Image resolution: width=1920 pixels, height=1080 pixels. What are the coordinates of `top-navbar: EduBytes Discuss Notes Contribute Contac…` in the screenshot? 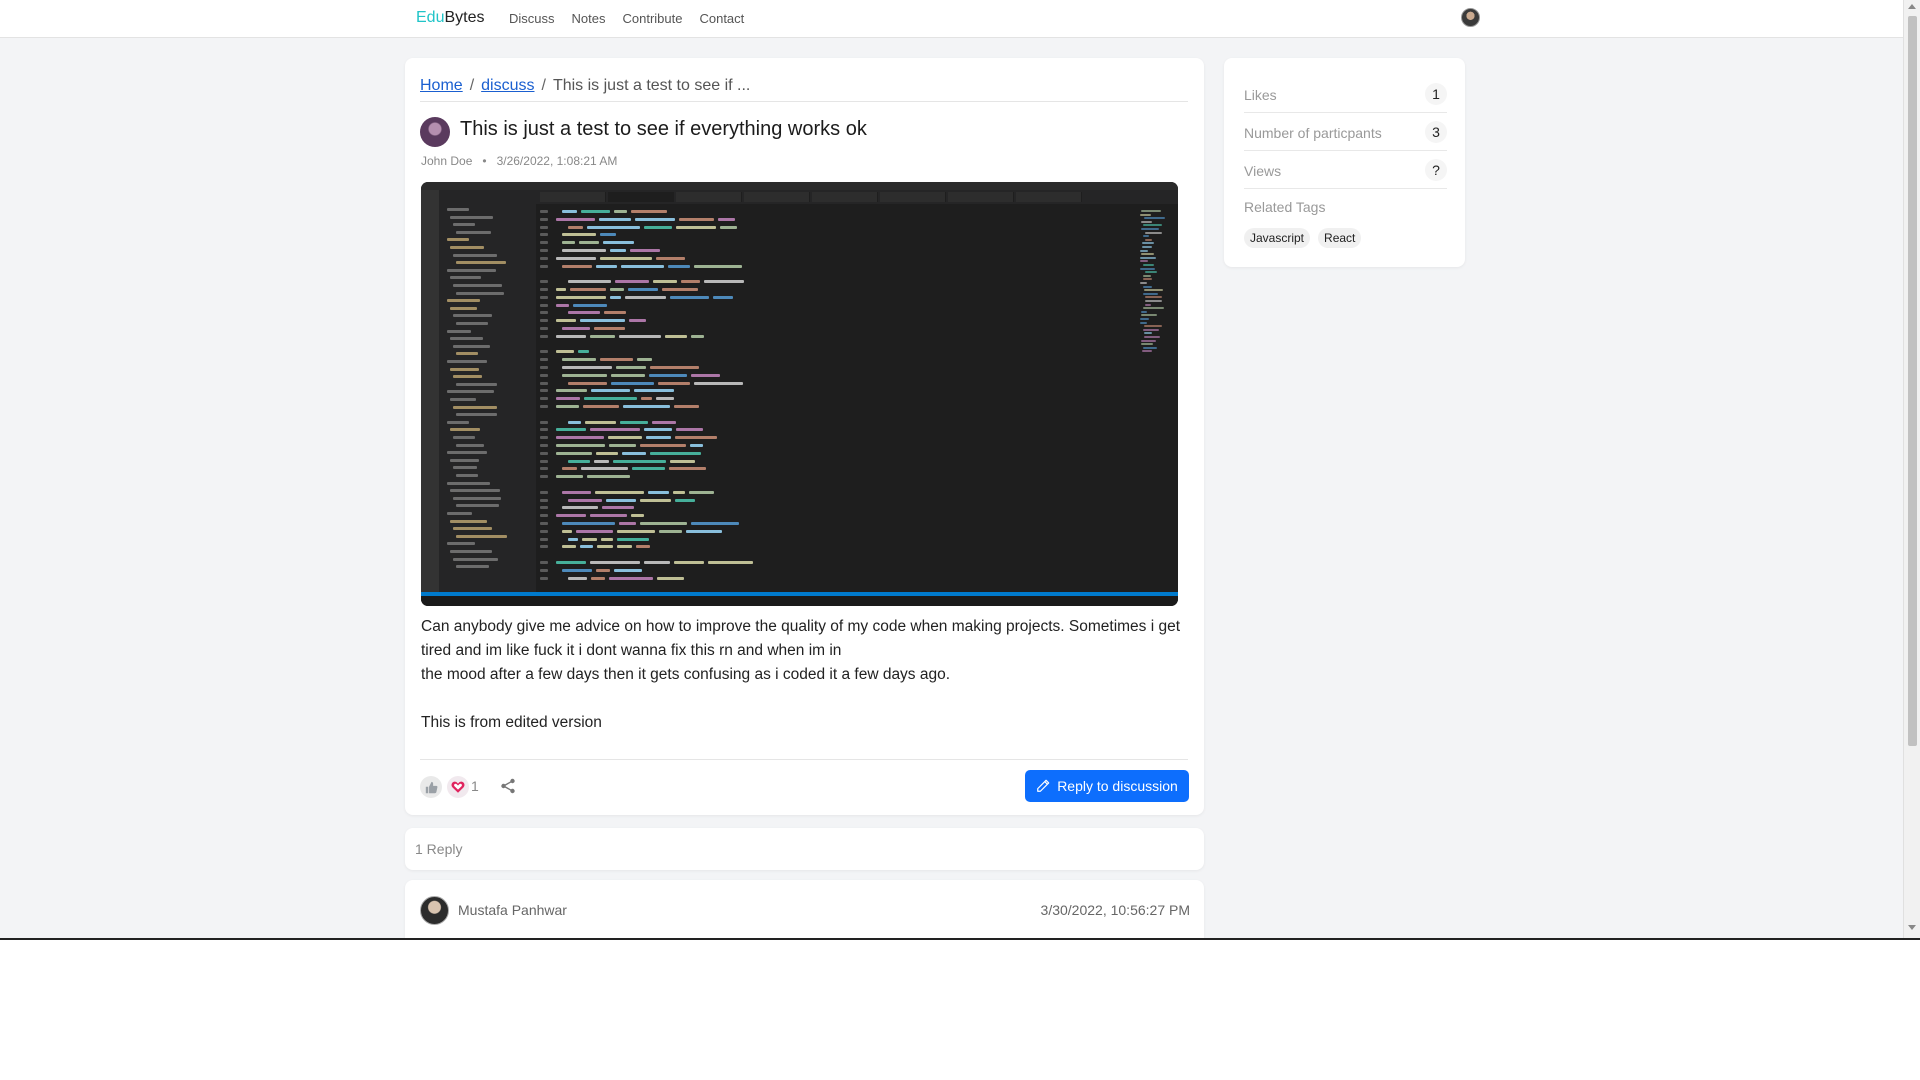 It's located at (951, 19).